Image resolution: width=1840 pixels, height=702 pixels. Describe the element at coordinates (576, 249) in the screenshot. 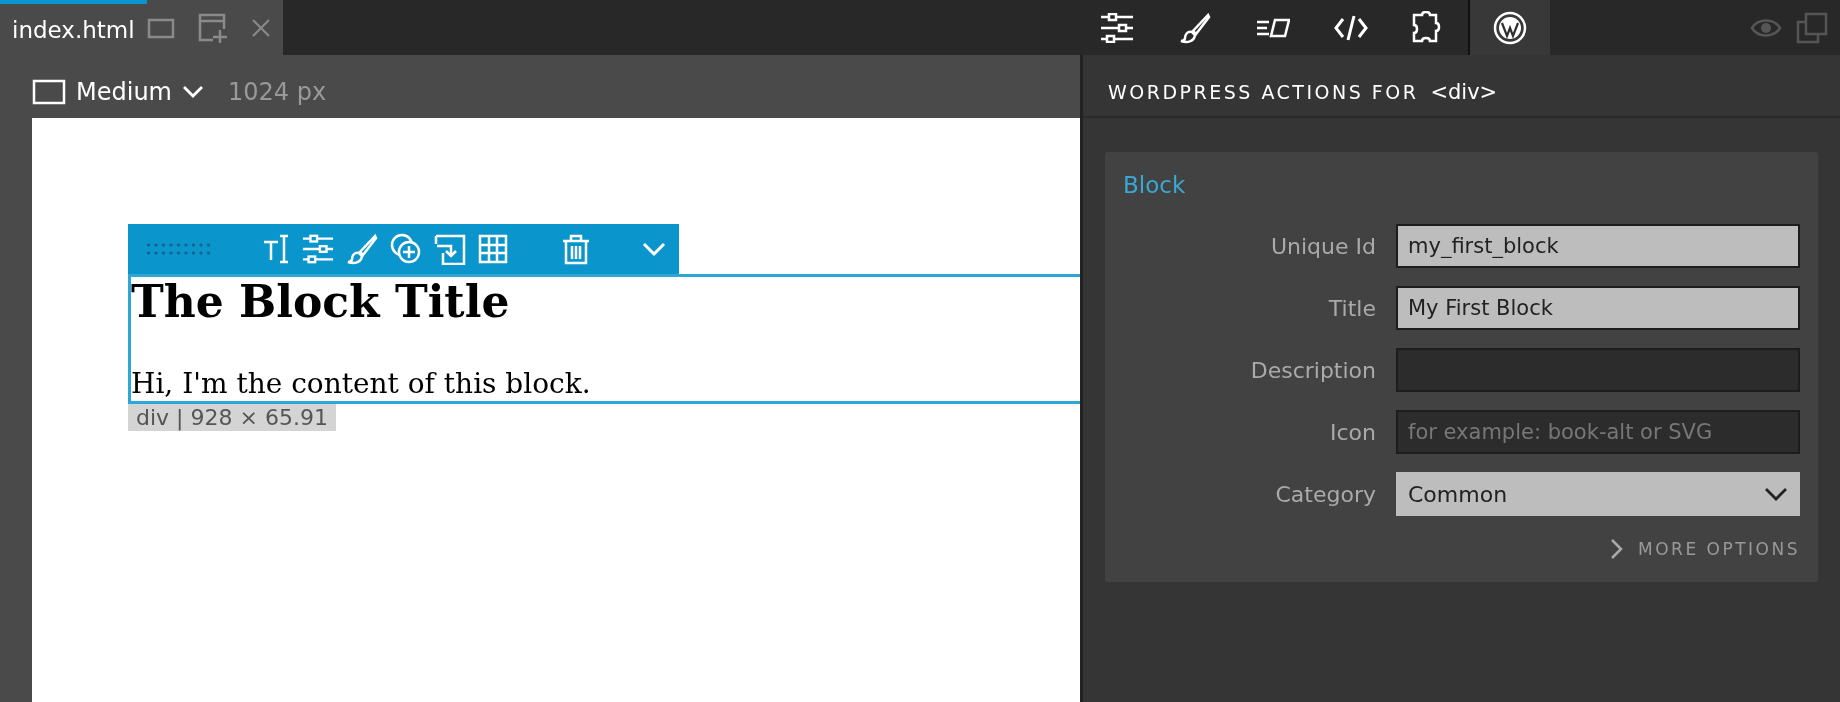

I see `trash-icon` at that location.